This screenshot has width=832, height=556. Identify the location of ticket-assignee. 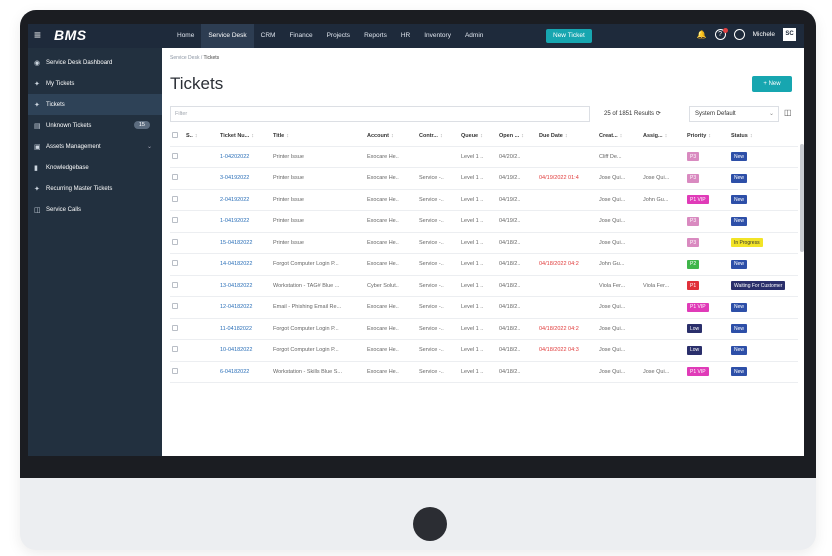
(663, 329).